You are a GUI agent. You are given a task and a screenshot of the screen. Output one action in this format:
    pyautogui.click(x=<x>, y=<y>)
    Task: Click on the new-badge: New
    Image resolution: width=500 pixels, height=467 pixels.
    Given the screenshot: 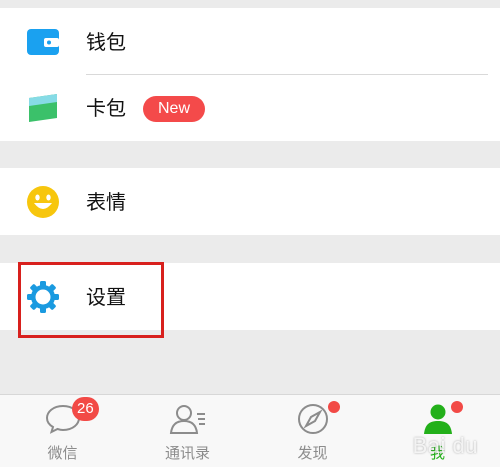 What is the action you would take?
    pyautogui.click(x=174, y=109)
    